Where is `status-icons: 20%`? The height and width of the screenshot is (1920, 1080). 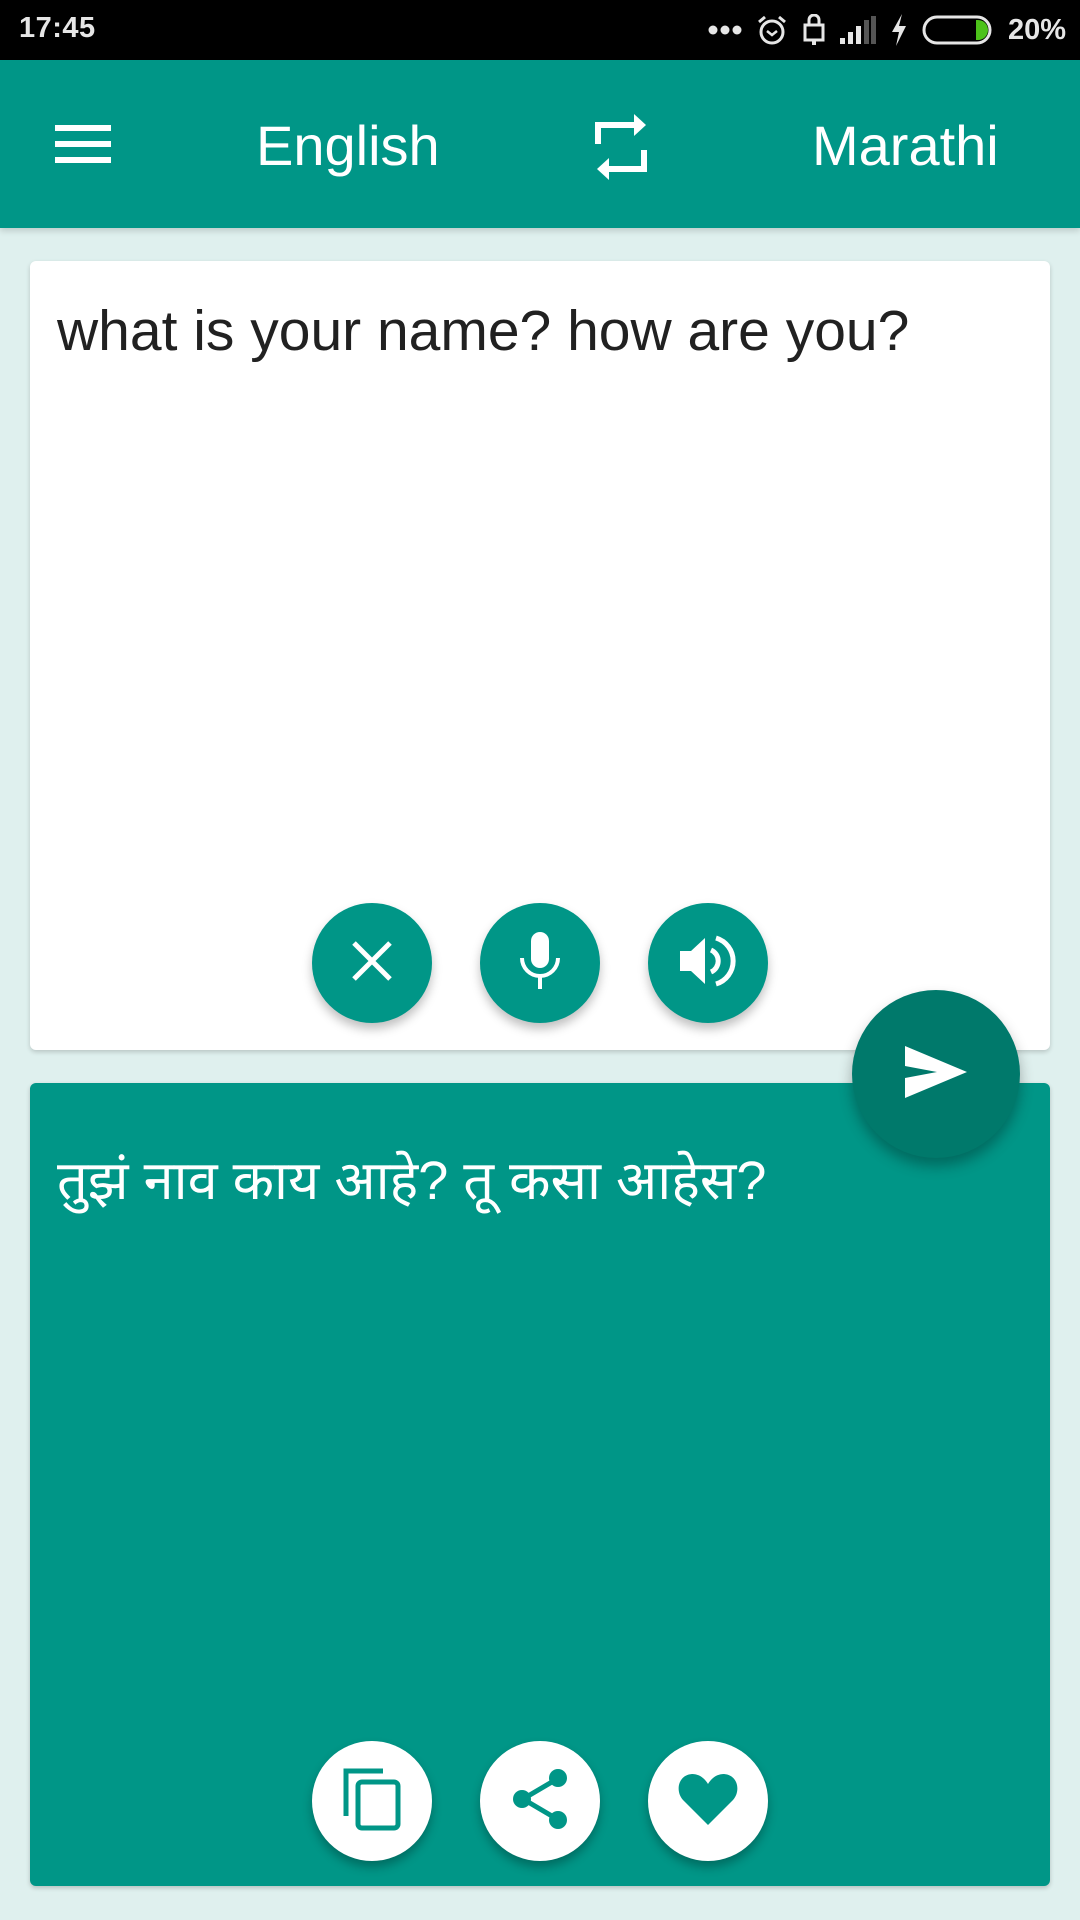
status-icons: 20% is located at coordinates (887, 30).